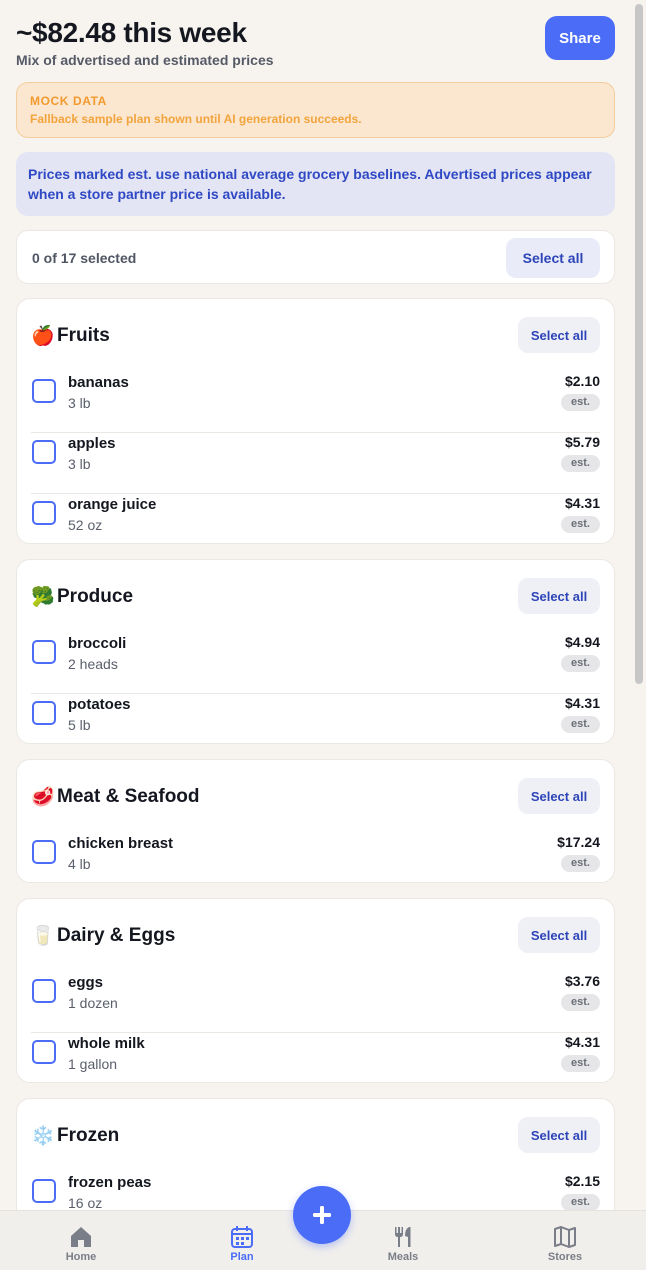 This screenshot has height=1270, width=646. What do you see at coordinates (315, 1001) in the screenshot?
I see `list-item: eggs 1 dozen $3.76 est.` at bounding box center [315, 1001].